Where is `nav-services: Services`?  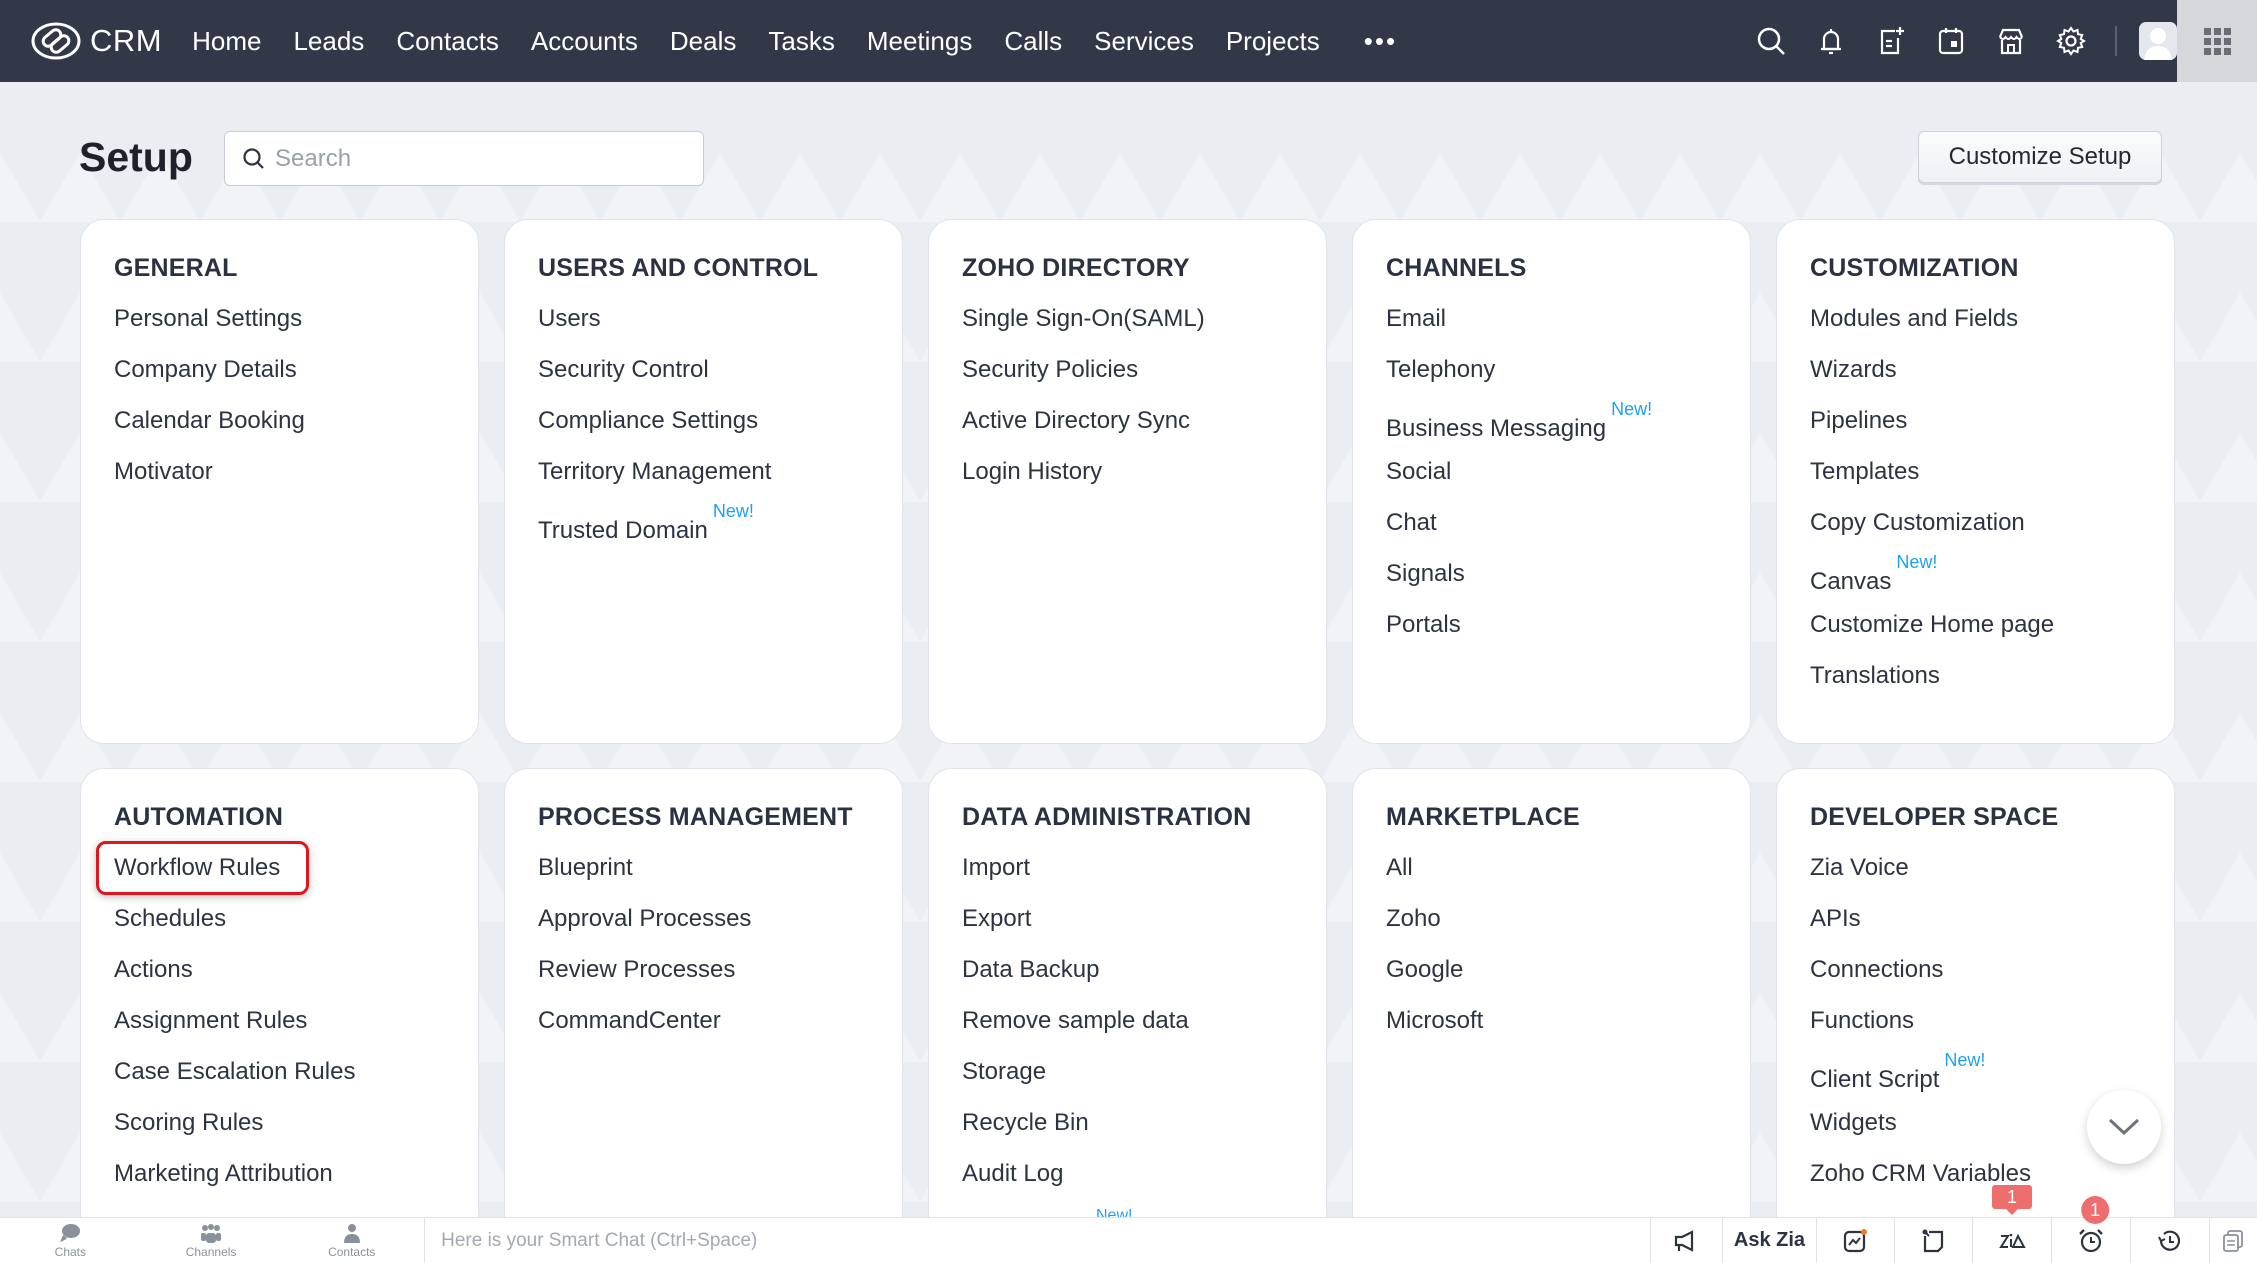 nav-services: Services is located at coordinates (1144, 41).